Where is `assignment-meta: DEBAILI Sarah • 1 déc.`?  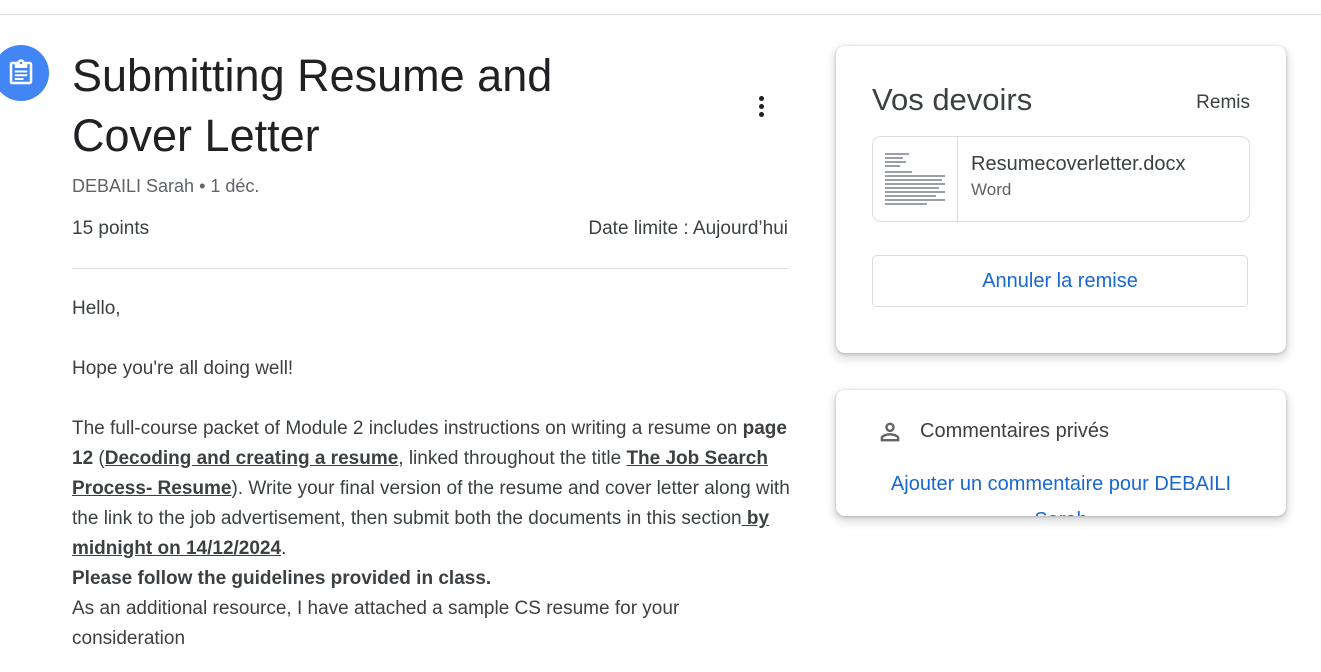
assignment-meta: DEBAILI Sarah • 1 déc. is located at coordinates (166, 186).